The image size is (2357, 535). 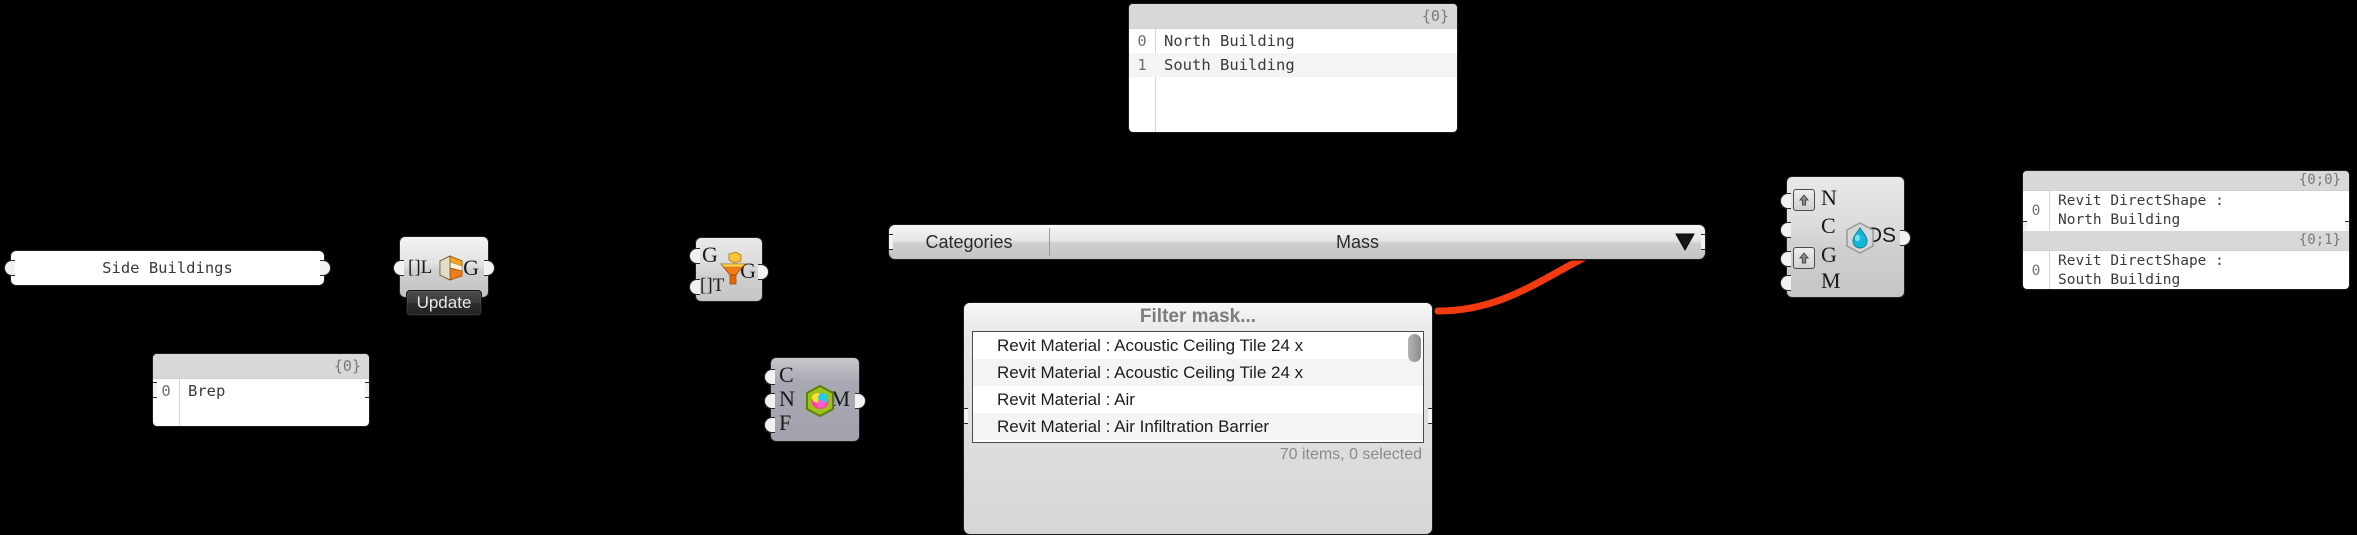 What do you see at coordinates (2319, 180) in the screenshot?
I see `branch-path: {0;0}` at bounding box center [2319, 180].